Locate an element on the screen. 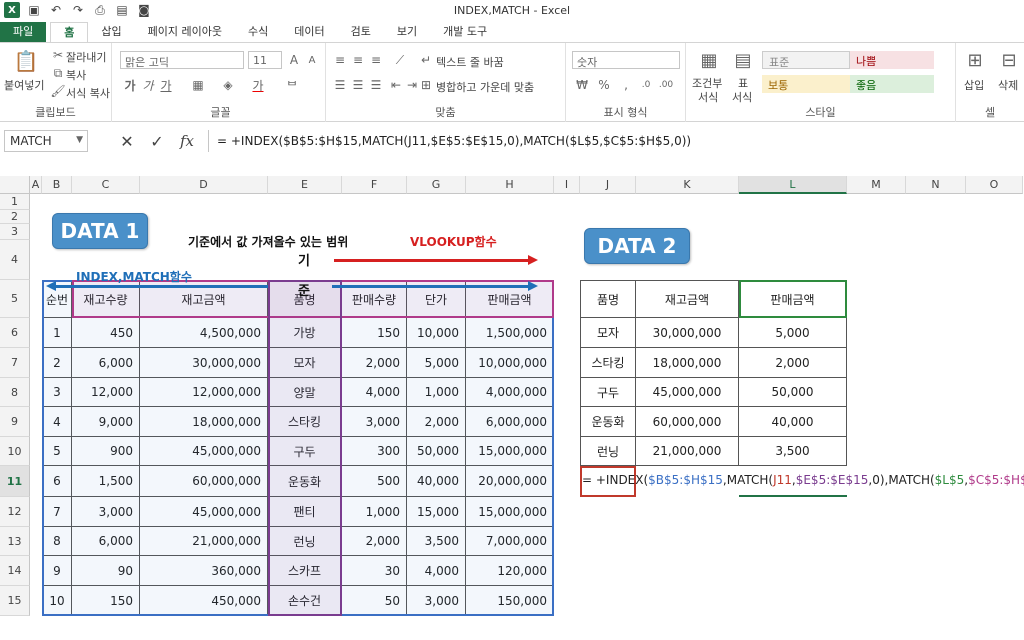  column-header-F: F is located at coordinates (374, 185).